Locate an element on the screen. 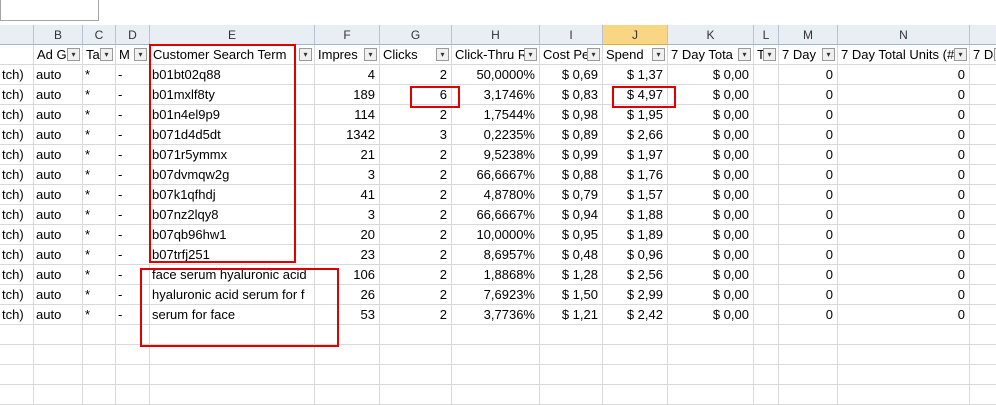 This screenshot has height=405, width=996. table-cell: $ 1,37 is located at coordinates (635, 75).